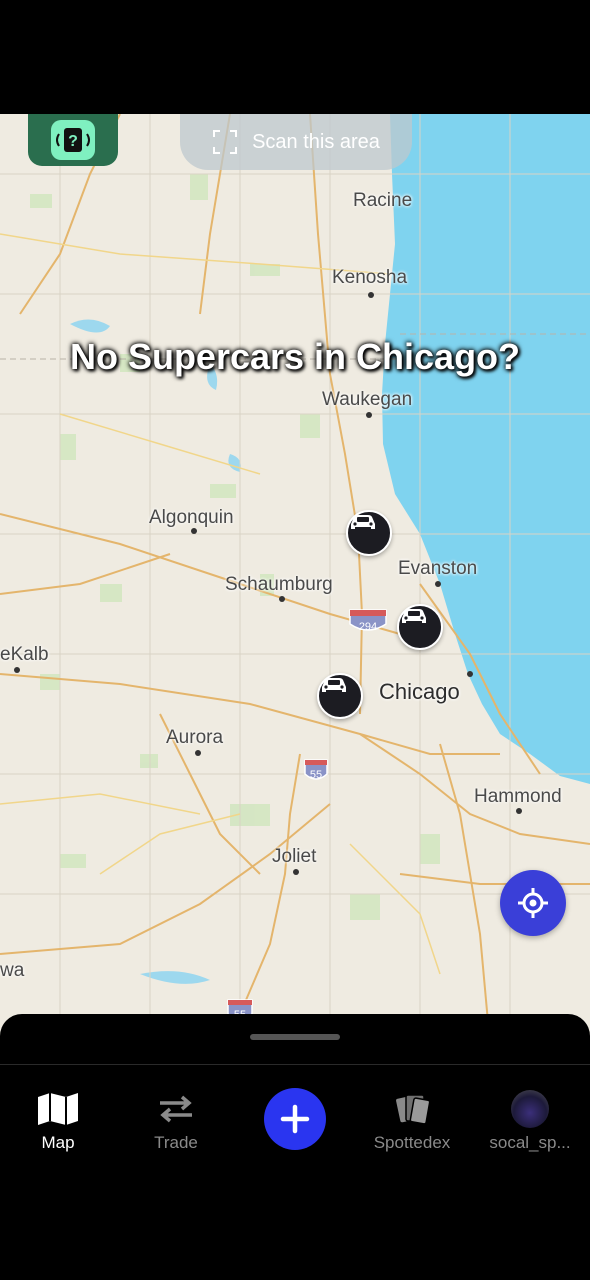 This screenshot has height=1280, width=590. I want to click on city-label-waukegan: Waukegan, so click(367, 399).